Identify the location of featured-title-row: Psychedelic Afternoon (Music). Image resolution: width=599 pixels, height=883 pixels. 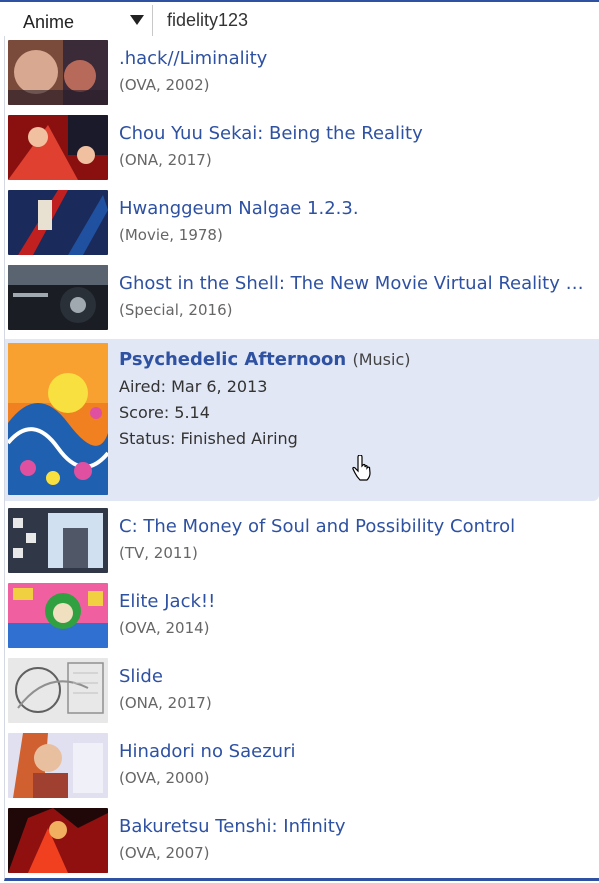
(357, 359).